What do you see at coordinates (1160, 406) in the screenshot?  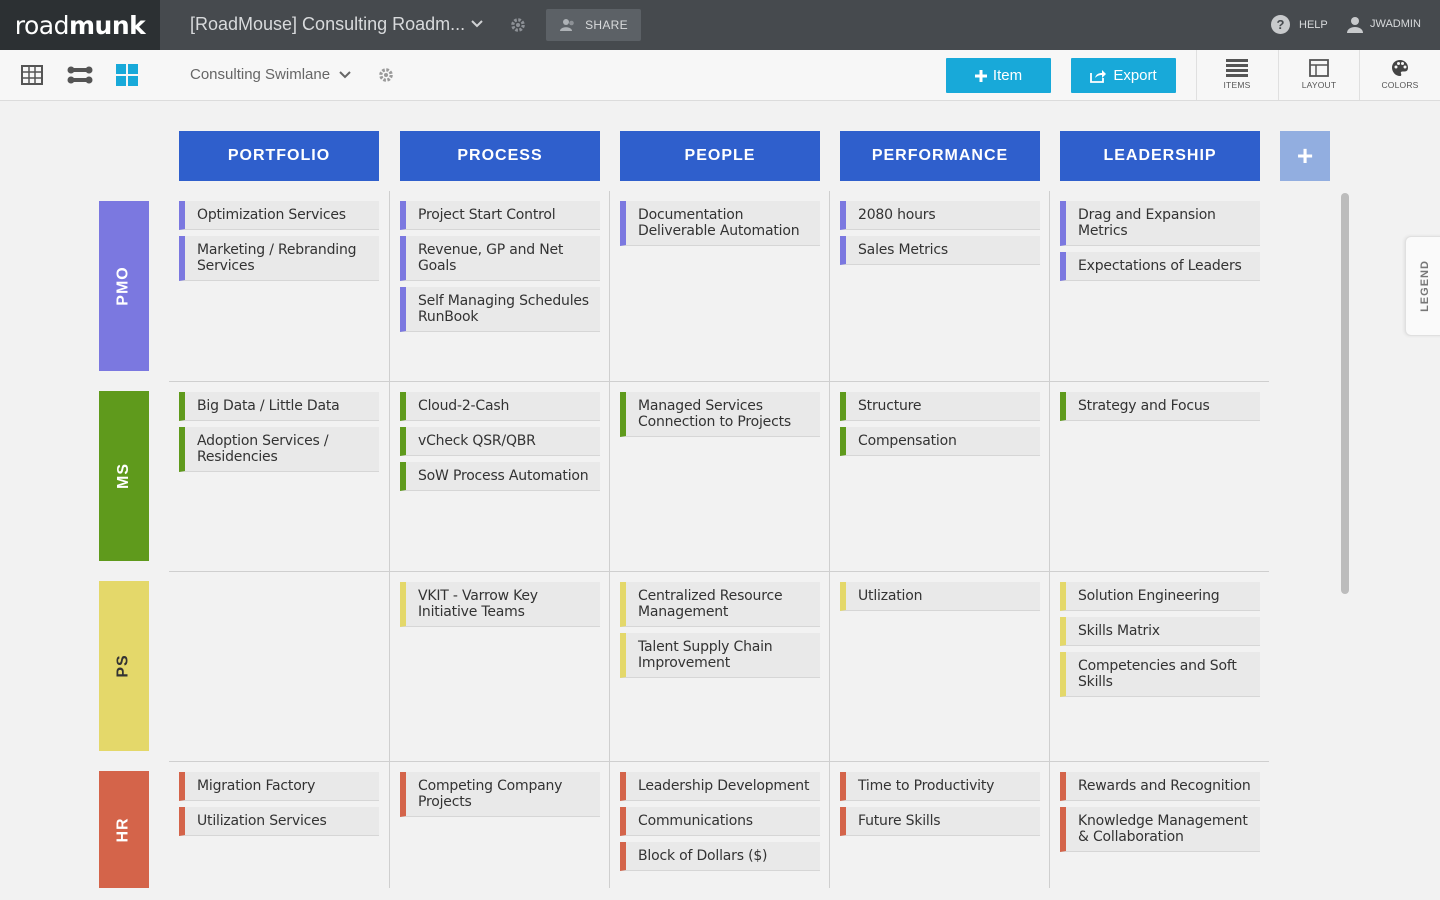 I see `item-card: Strategy and Focus` at bounding box center [1160, 406].